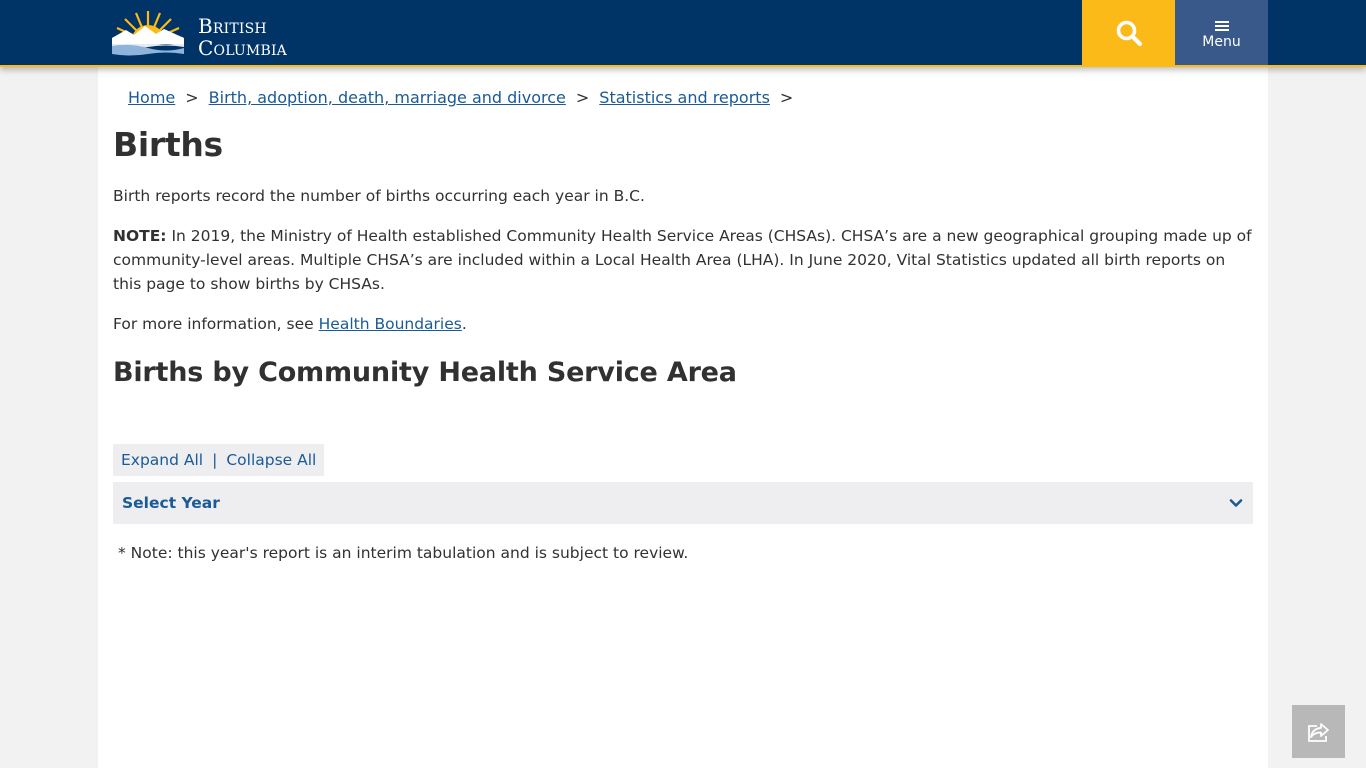 Image resolution: width=1366 pixels, height=768 pixels. I want to click on menu-button: Menu, so click(1221, 32).